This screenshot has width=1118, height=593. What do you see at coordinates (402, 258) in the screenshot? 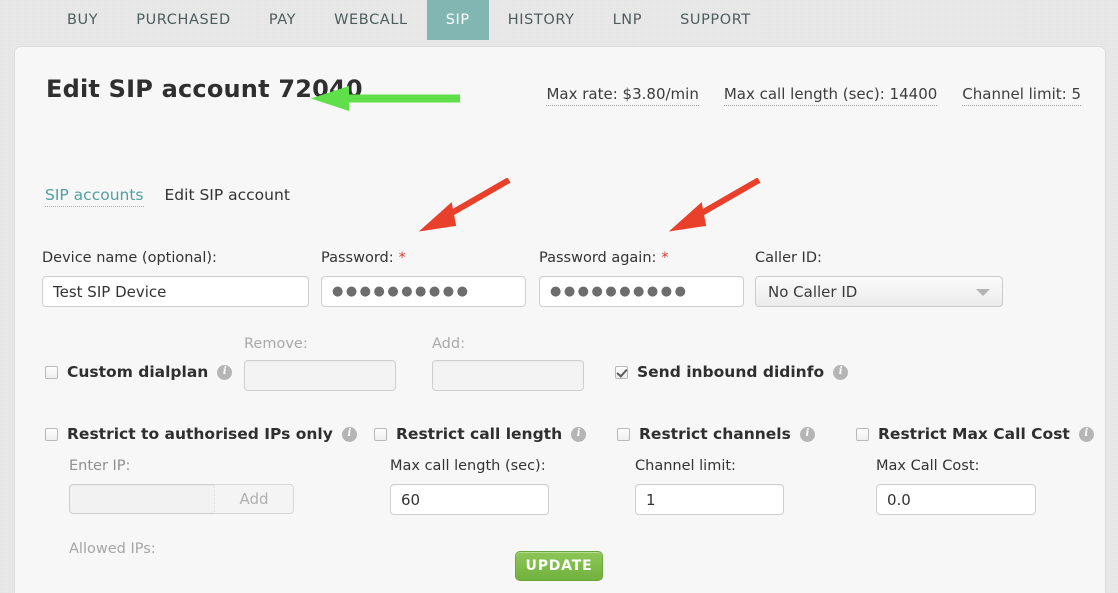
I see `password-required-marker: *` at bounding box center [402, 258].